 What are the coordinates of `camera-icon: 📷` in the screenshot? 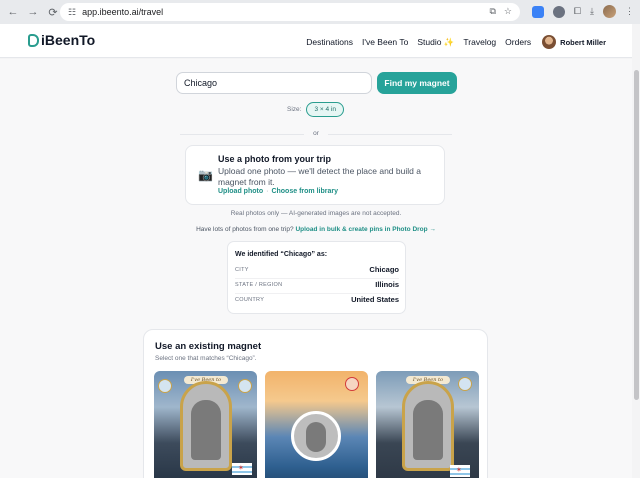 It's located at (205, 175).